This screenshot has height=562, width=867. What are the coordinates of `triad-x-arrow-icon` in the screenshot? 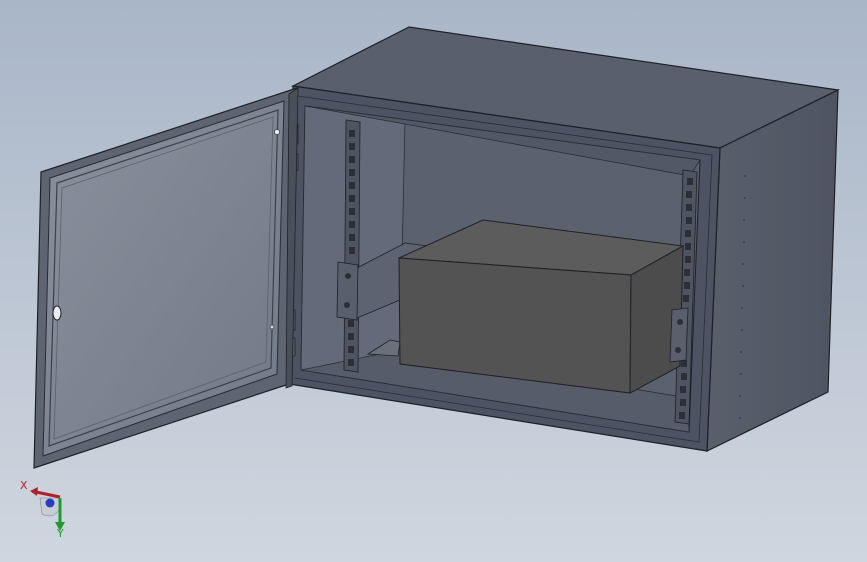 It's located at (34, 491).